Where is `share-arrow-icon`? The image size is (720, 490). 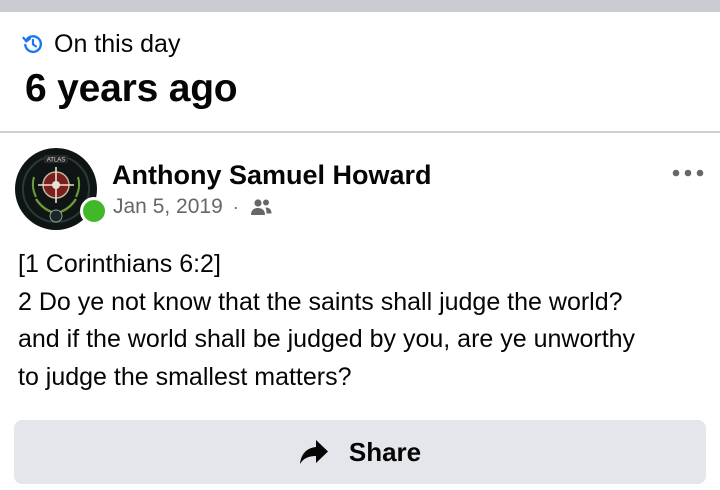
share-arrow-icon is located at coordinates (313, 452).